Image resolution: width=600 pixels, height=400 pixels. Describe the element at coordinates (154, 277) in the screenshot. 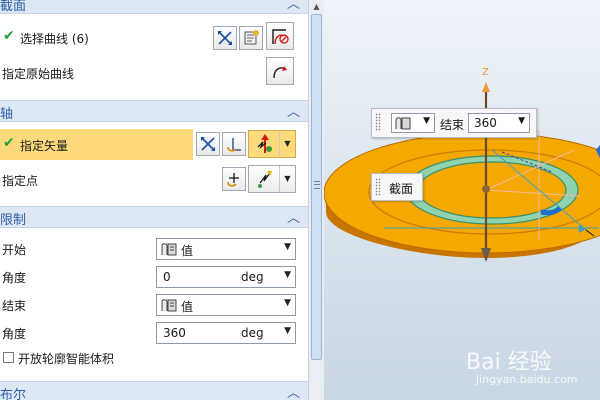

I see `start-angle-row: 角度 0 deg ▼` at that location.